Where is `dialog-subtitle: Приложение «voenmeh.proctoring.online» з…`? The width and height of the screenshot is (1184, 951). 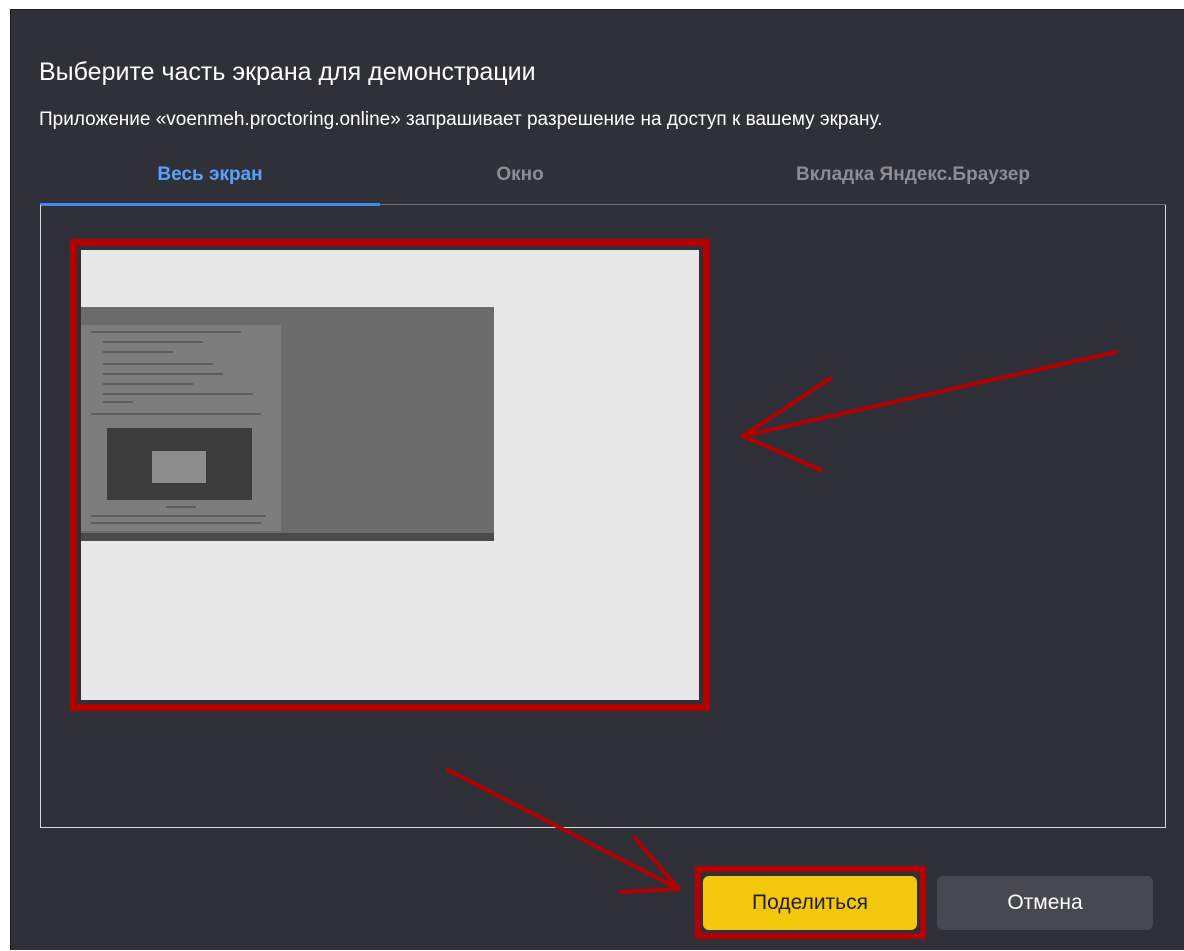 dialog-subtitle: Приложение «voenmeh.proctoring.online» з… is located at coordinates (461, 119).